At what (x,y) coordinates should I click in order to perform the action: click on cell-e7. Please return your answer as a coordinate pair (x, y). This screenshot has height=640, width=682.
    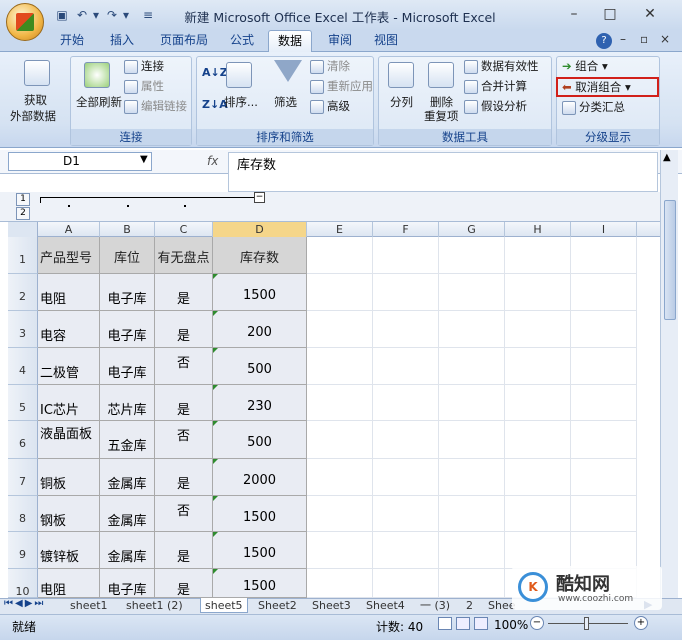
    Looking at the image, I should click on (340, 477).